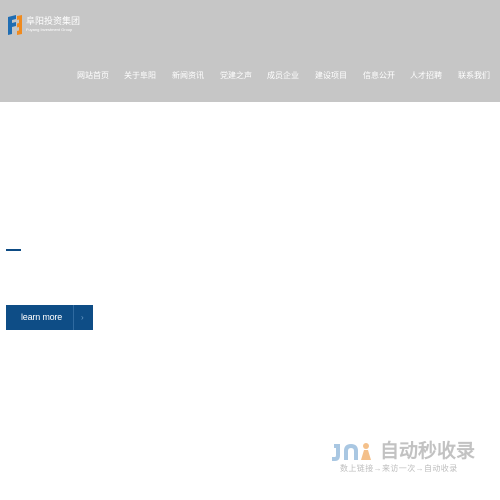 The image size is (500, 500). I want to click on learn-more-label: learn more, so click(42, 317).